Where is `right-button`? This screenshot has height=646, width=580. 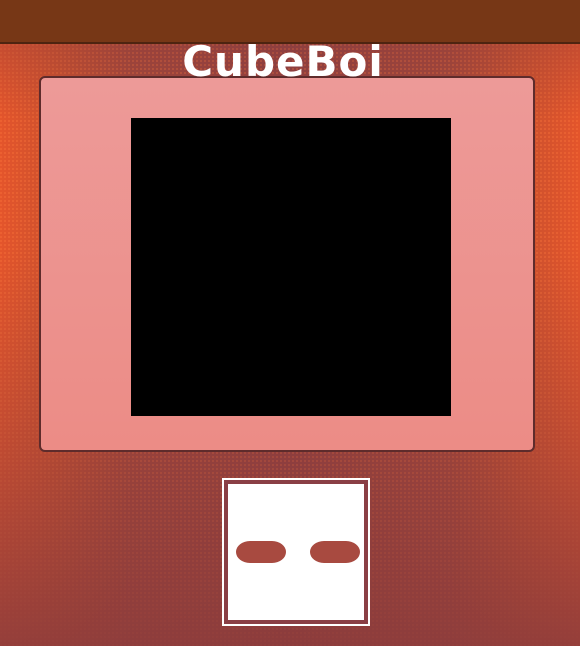
right-button is located at coordinates (335, 552).